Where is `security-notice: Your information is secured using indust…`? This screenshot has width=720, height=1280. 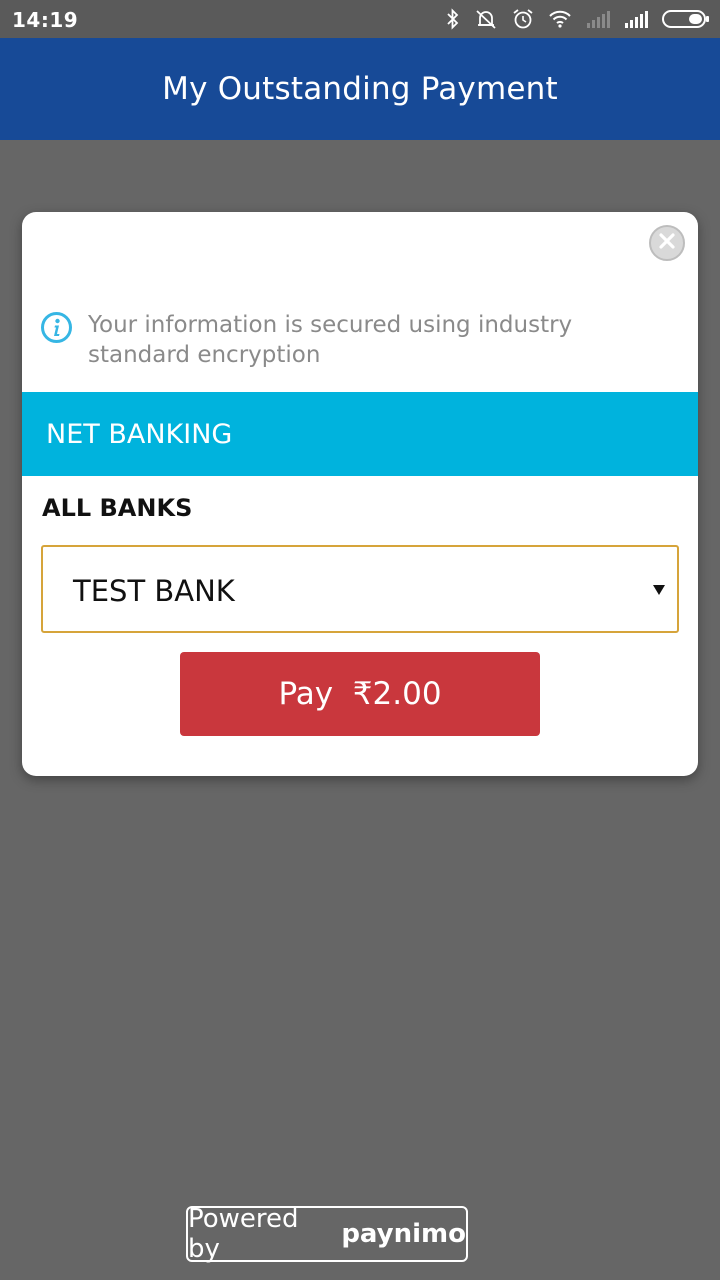 security-notice: Your information is secured using indust… is located at coordinates (355, 340).